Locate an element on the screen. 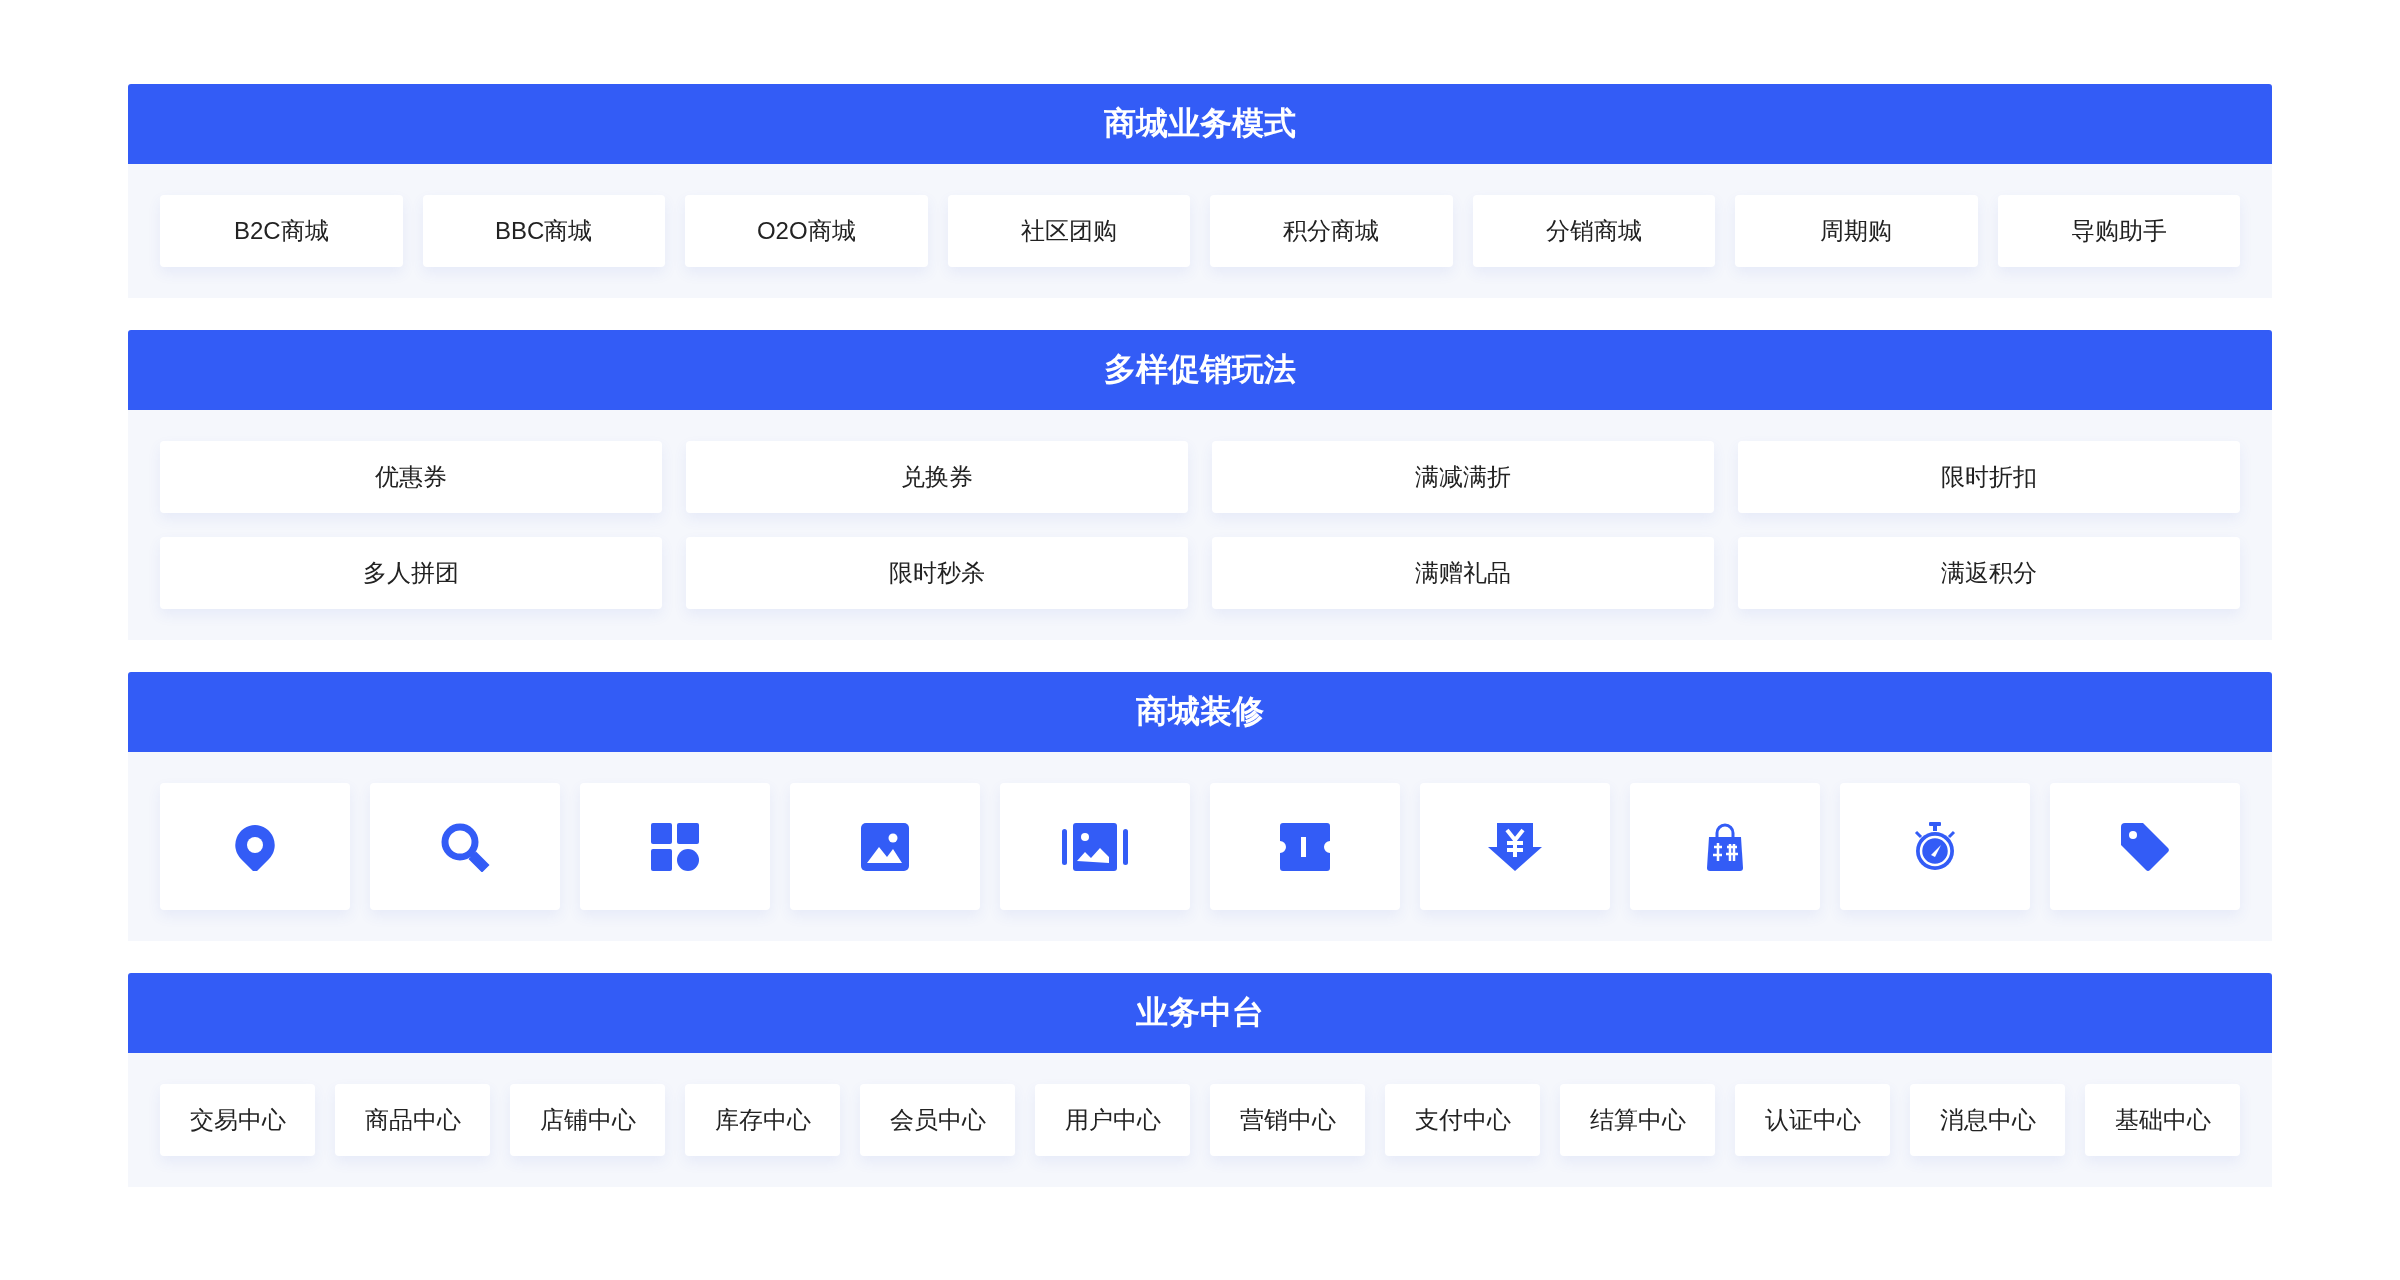 Image resolution: width=2400 pixels, height=1280 pixels. feature-card: B2C商城 is located at coordinates (281, 231).